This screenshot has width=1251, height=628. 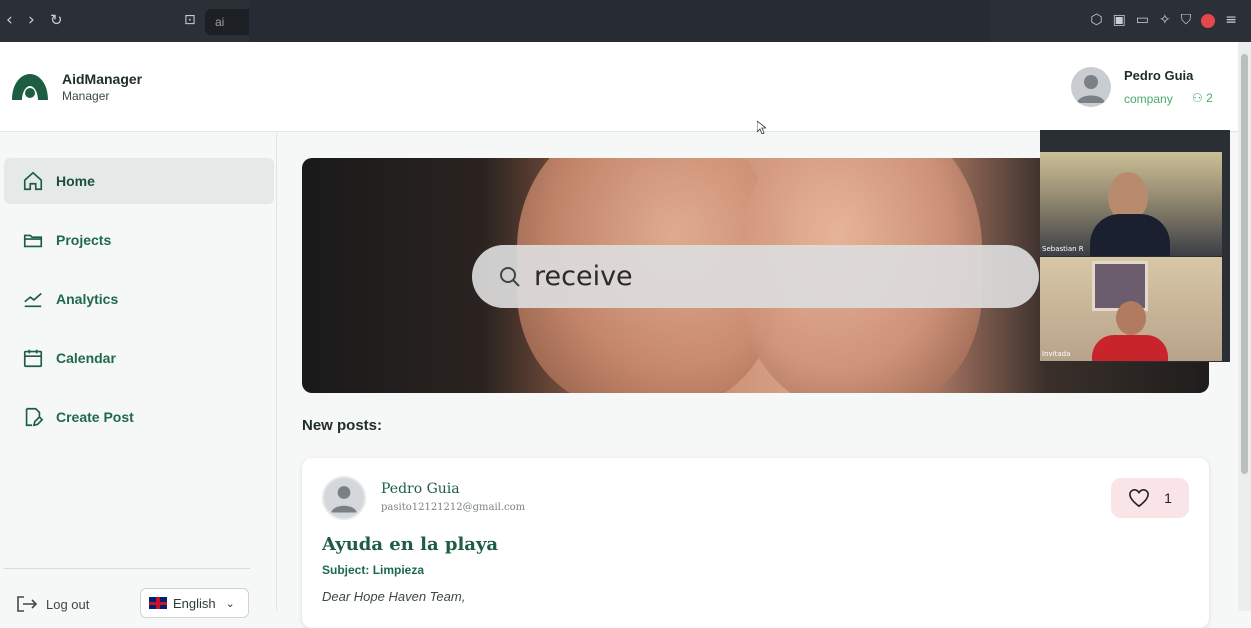 What do you see at coordinates (1119, 20) in the screenshot?
I see `reader-icon: ▣` at bounding box center [1119, 20].